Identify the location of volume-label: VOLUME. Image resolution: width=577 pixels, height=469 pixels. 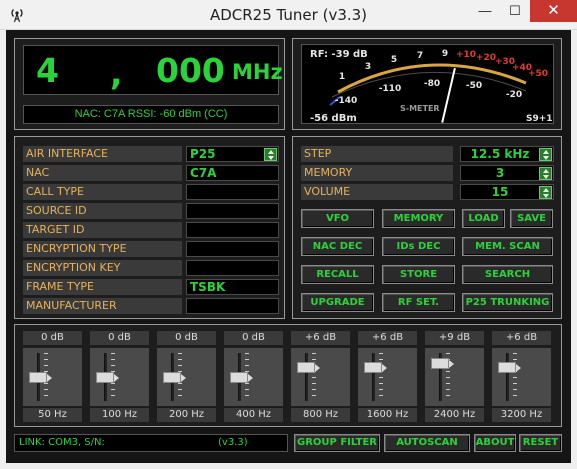
(377, 192).